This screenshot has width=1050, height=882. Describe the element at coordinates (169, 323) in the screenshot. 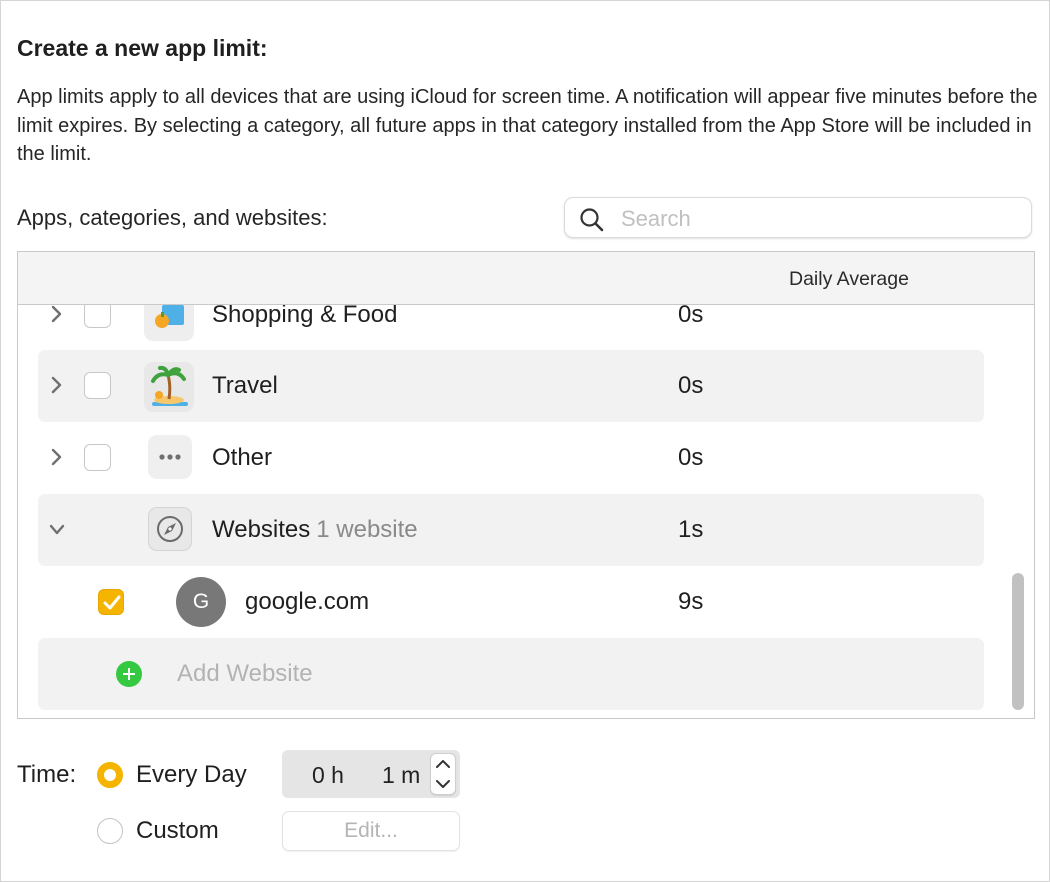

I see `shopping-bag-icon` at that location.